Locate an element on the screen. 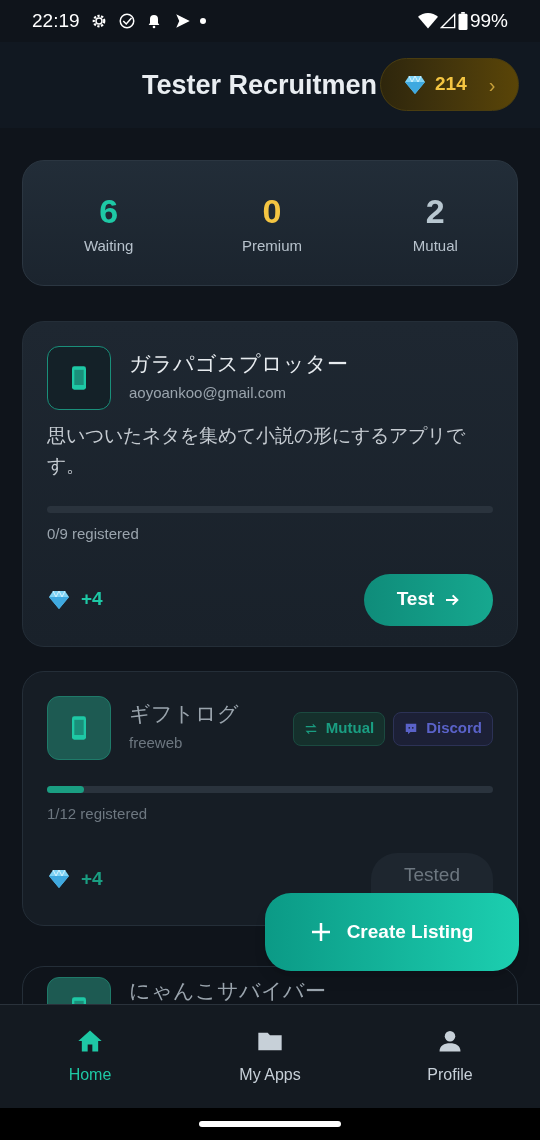  app-name: にゃんこサバイバー is located at coordinates (228, 991).